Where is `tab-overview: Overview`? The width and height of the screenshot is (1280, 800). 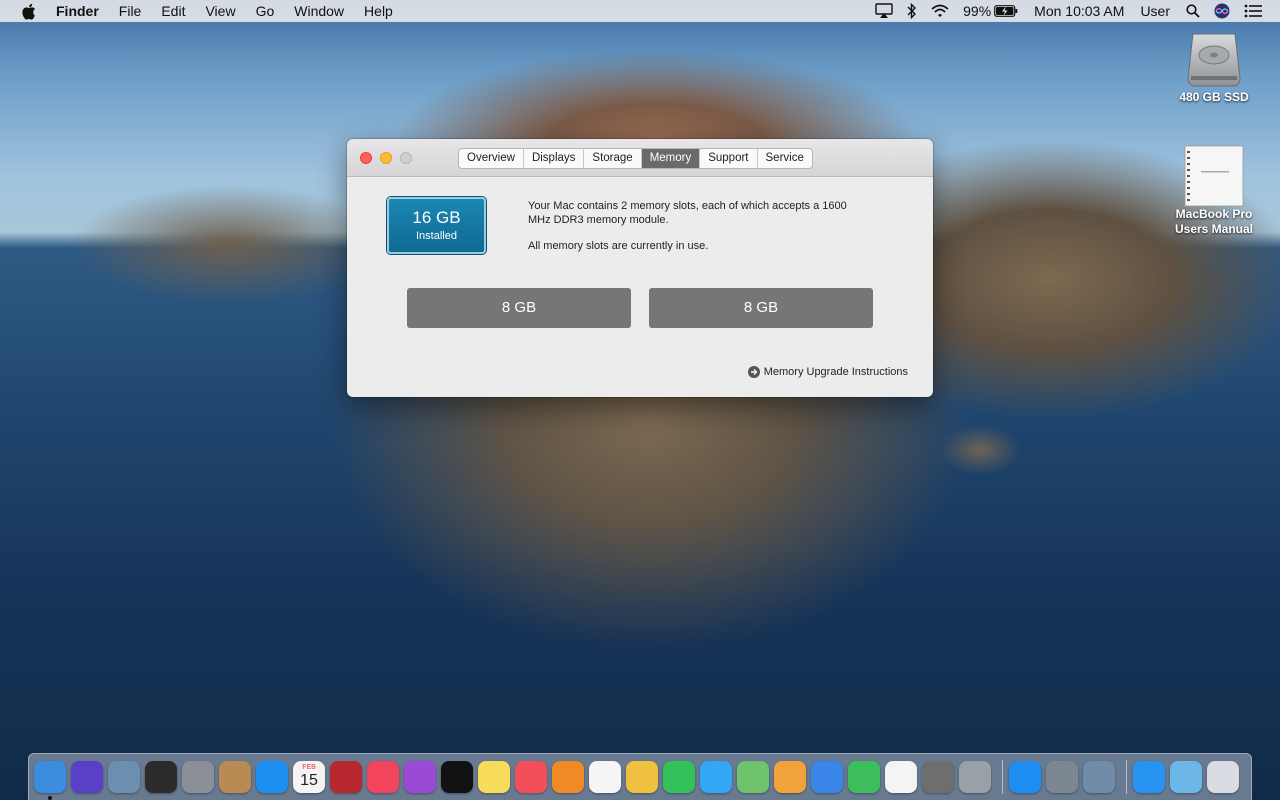 tab-overview: Overview is located at coordinates (491, 158).